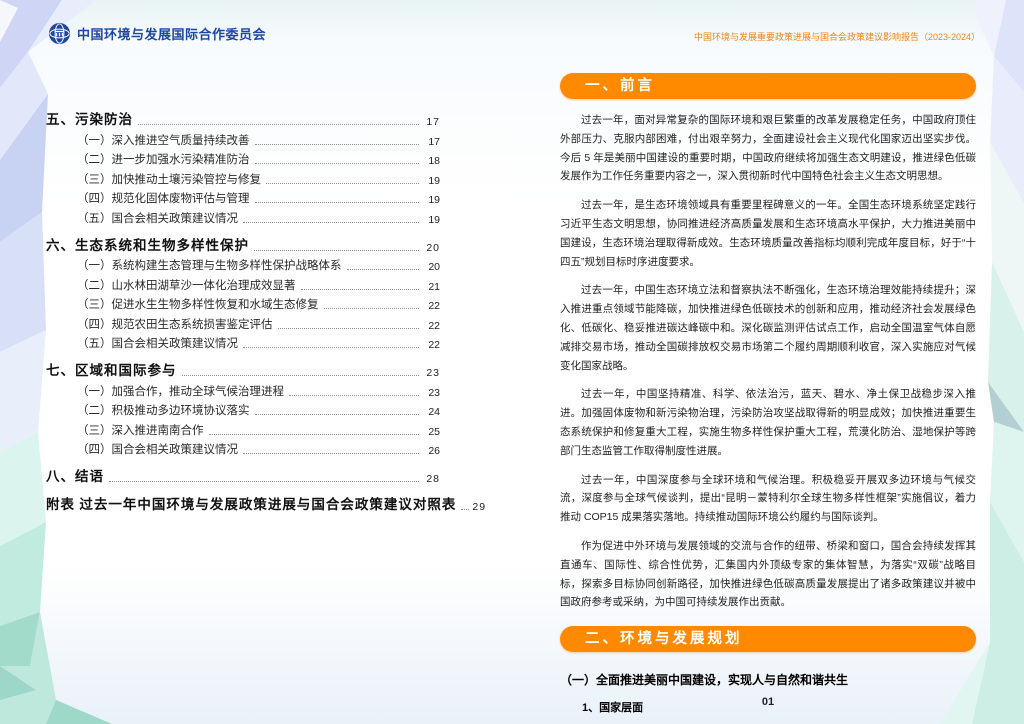 Image resolution: width=1024 pixels, height=724 pixels. Describe the element at coordinates (186, 285) in the screenshot. I see `toc-entry-label: （二）山水林田湖草沙一体化治理成效显著` at that location.